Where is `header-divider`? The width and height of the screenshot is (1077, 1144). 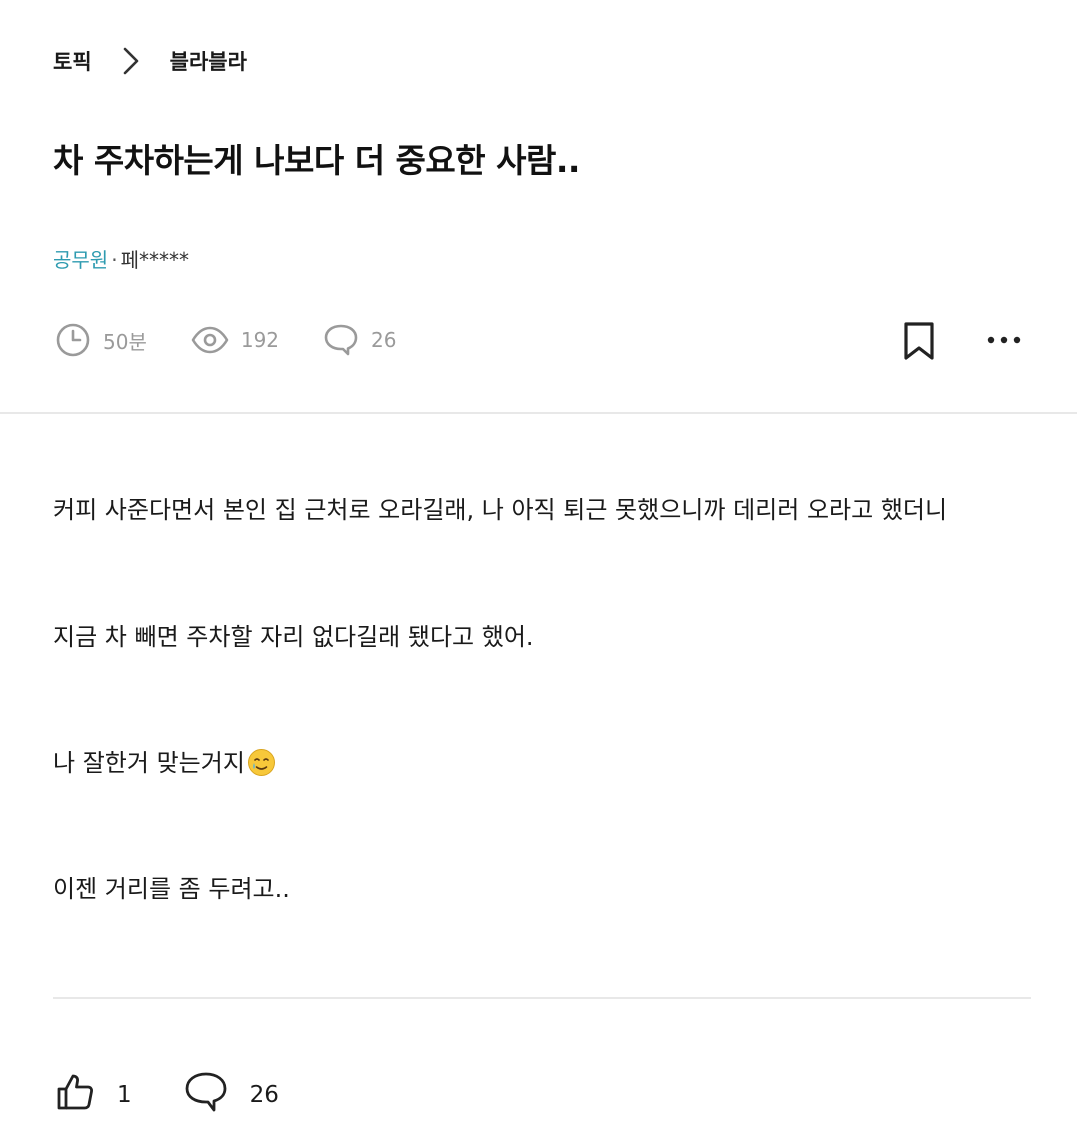 header-divider is located at coordinates (538, 413).